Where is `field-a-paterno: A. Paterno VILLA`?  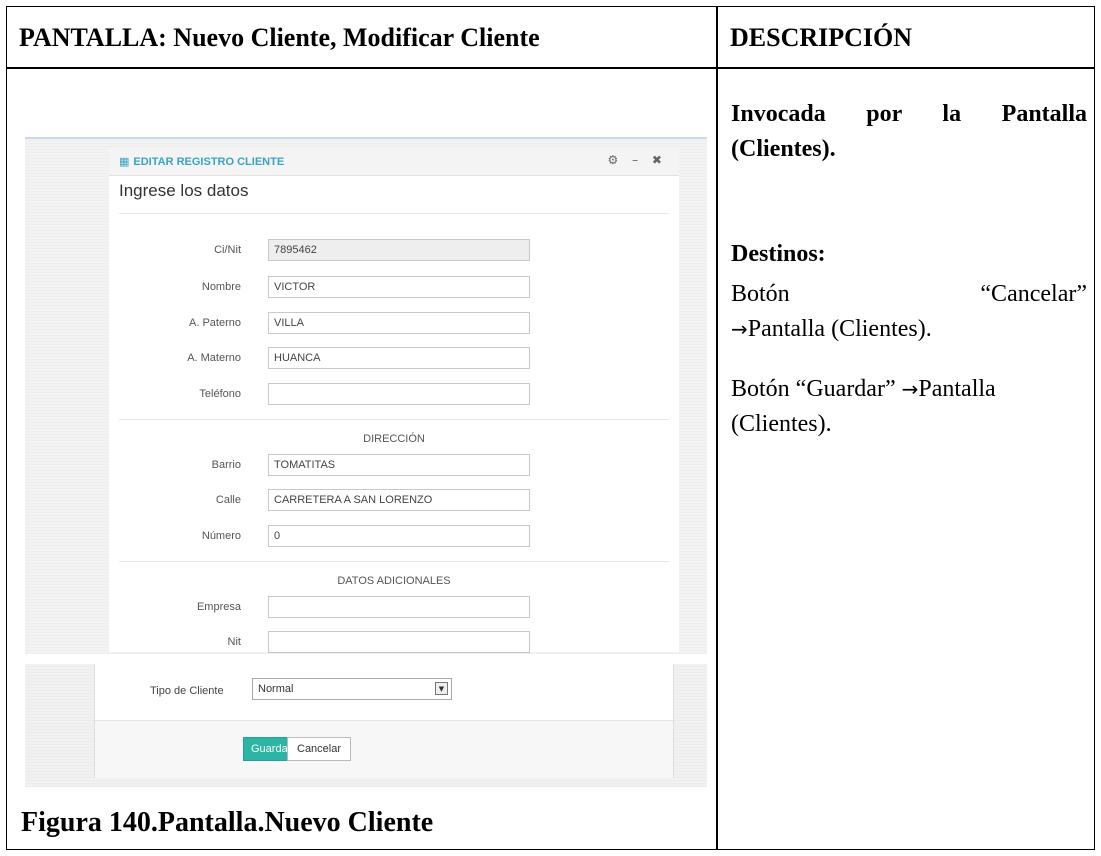 field-a-paterno: A. Paterno VILLA is located at coordinates (394, 324).